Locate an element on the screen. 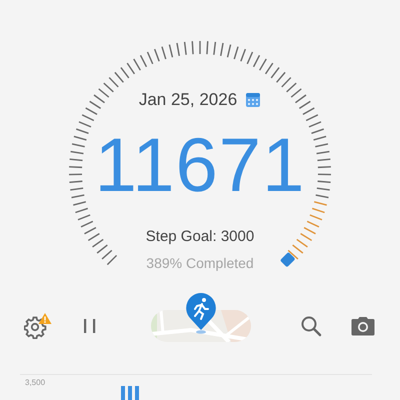 This screenshot has width=400, height=400. step-goal-label: Step Goal: 3000 is located at coordinates (200, 236).